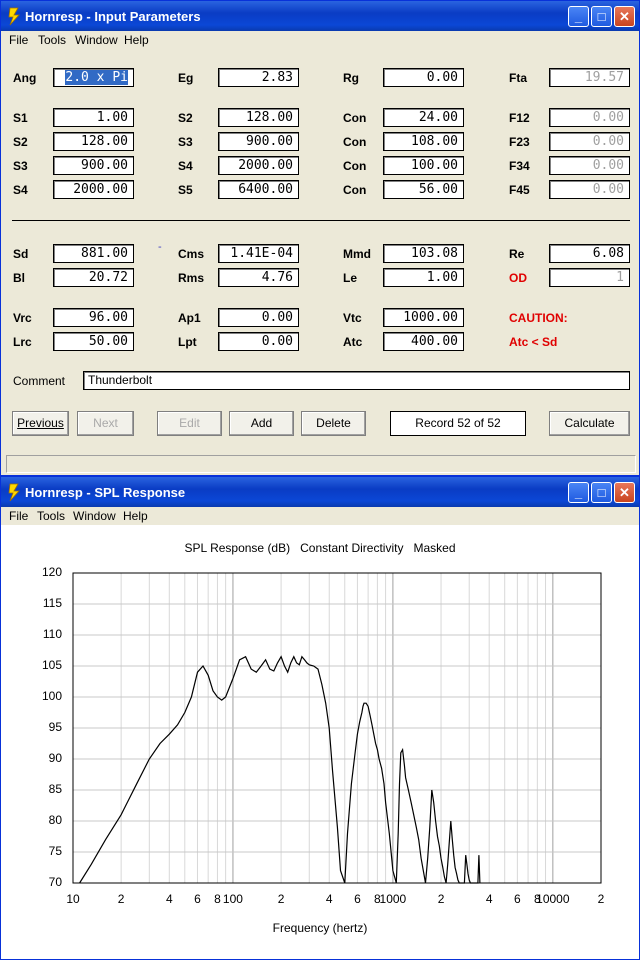  Describe the element at coordinates (589, 277) in the screenshot. I see `param-field: 1` at that location.